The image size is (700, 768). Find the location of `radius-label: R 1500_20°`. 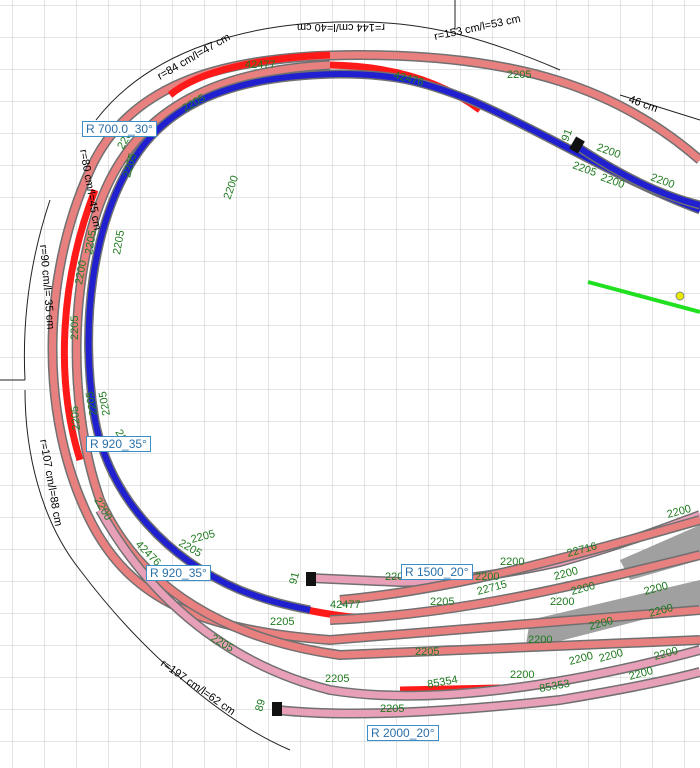

radius-label: R 1500_20° is located at coordinates (437, 572).